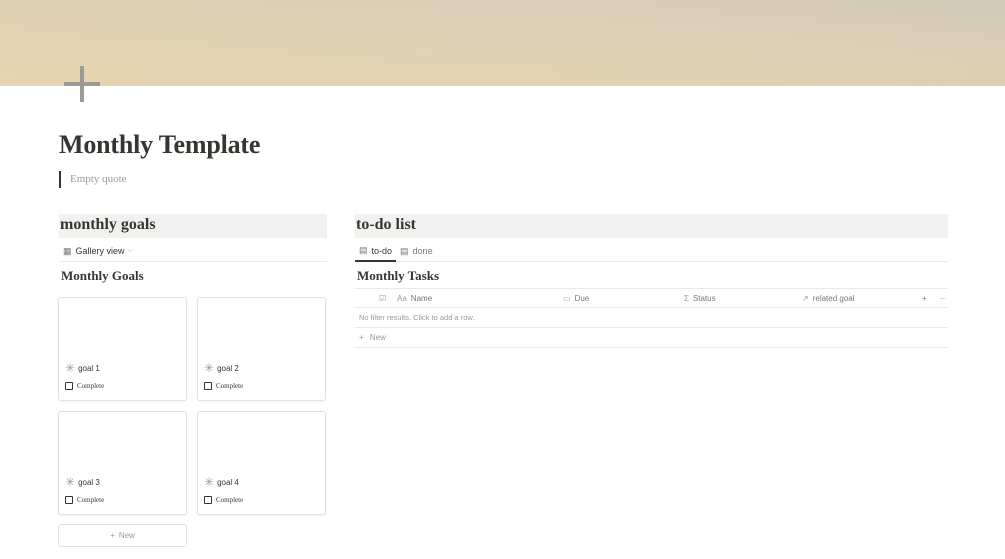 The image size is (1005, 559). Describe the element at coordinates (102, 276) in the screenshot. I see `monthly-goals-db-title: Monthly Goals` at that location.